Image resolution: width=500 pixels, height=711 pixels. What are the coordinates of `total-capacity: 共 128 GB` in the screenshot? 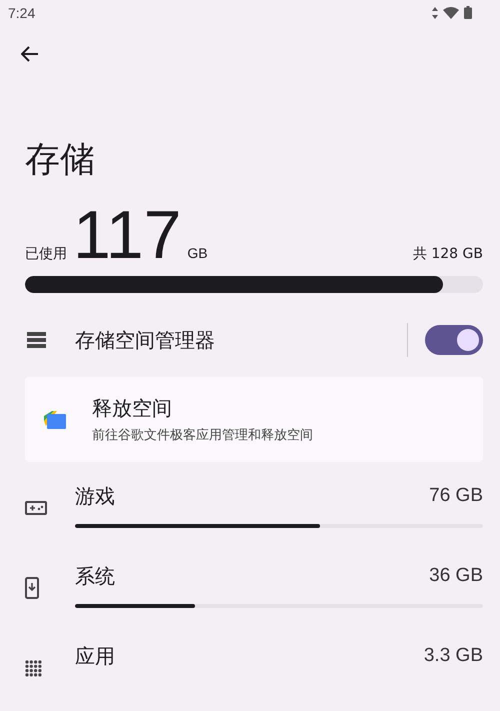 It's located at (447, 254).